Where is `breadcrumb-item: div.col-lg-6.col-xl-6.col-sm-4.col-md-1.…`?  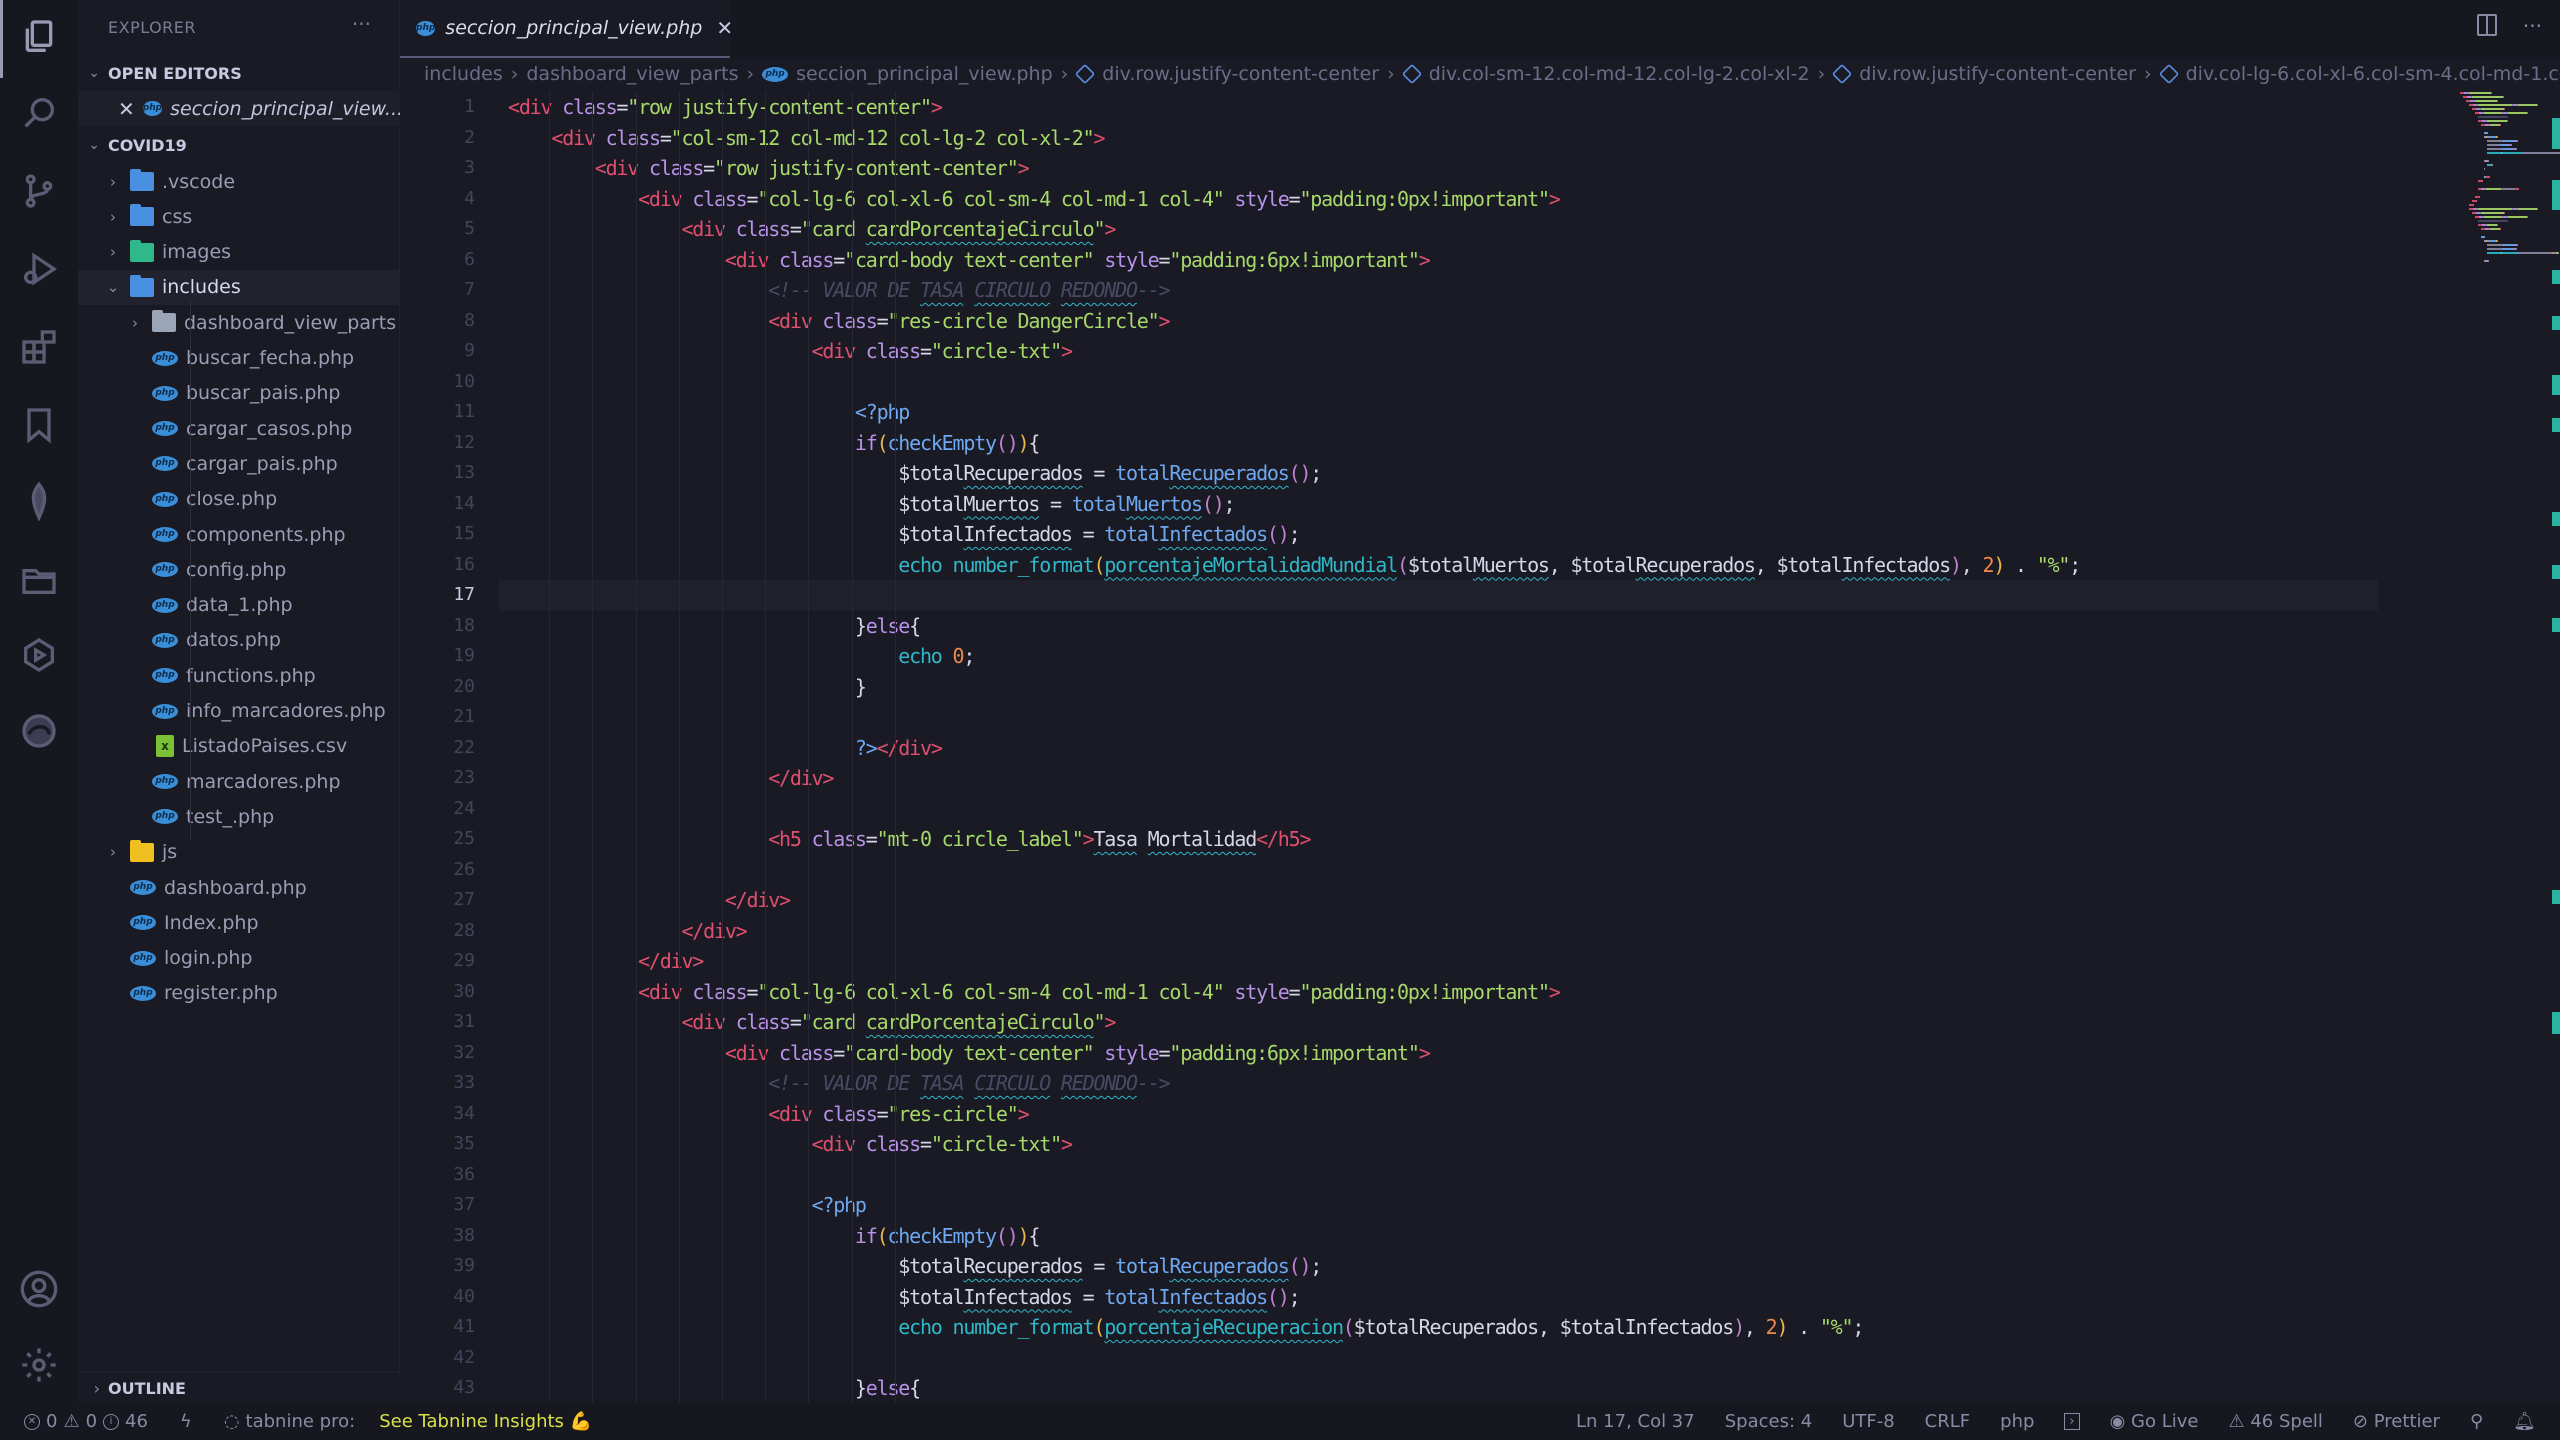 breadcrumb-item: div.col-lg-6.col-xl-6.col-sm-4.col-md-1.… is located at coordinates (2359, 74).